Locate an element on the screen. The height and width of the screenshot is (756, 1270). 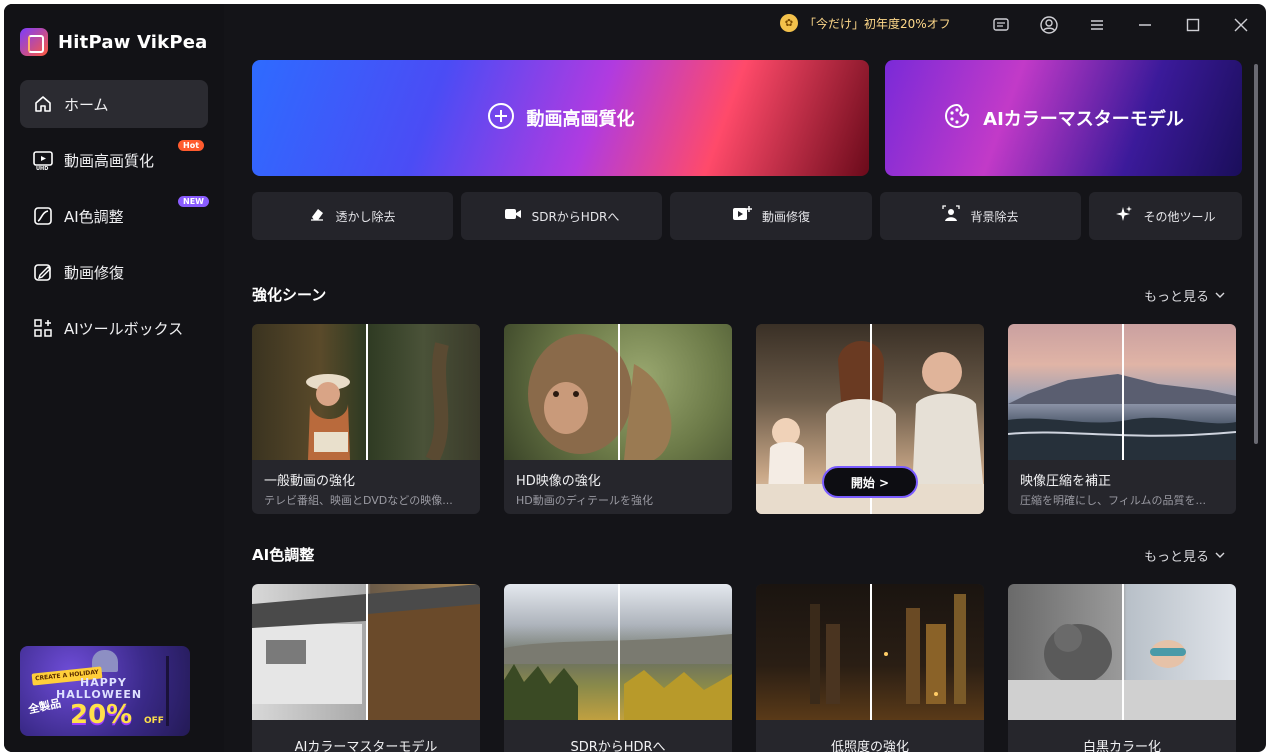
gift-icon: ✿ is located at coordinates (789, 23).